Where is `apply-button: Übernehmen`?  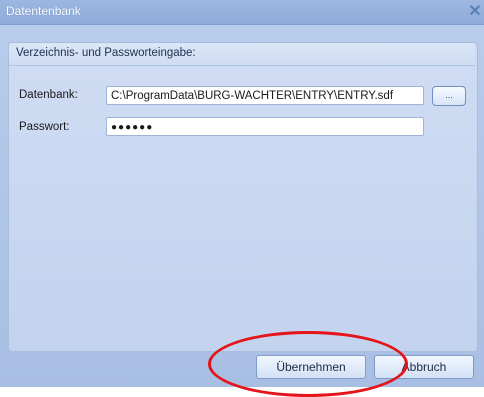 apply-button: Übernehmen is located at coordinates (311, 367).